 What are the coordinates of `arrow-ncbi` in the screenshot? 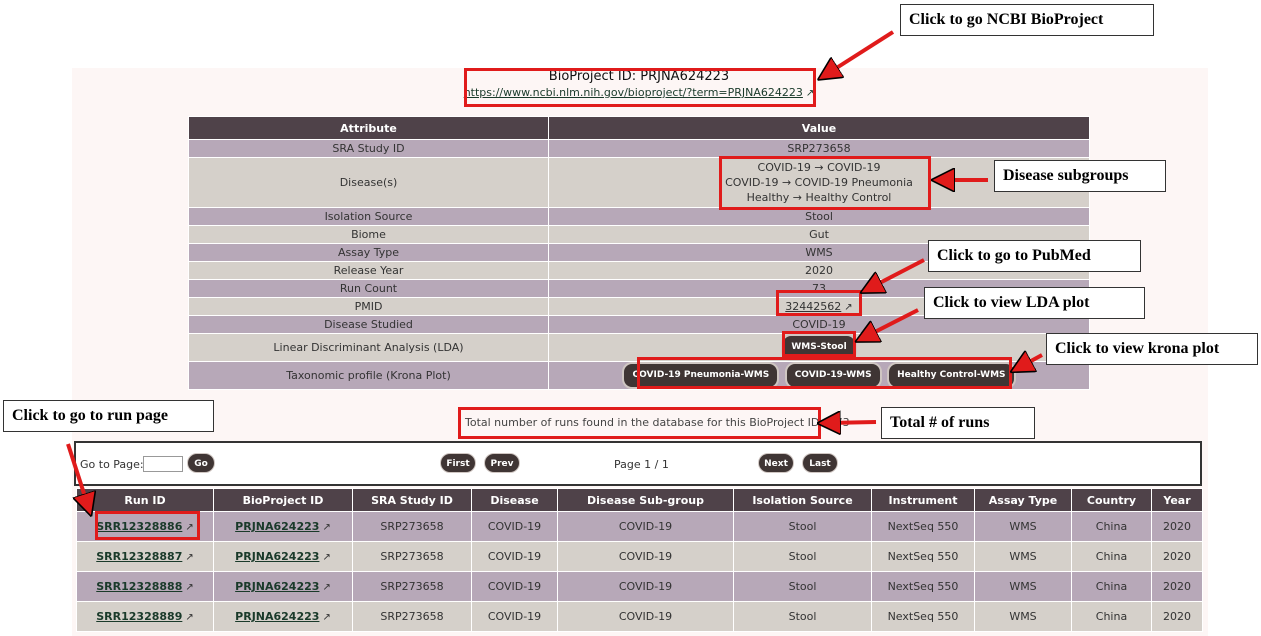 It's located at (861, 52).